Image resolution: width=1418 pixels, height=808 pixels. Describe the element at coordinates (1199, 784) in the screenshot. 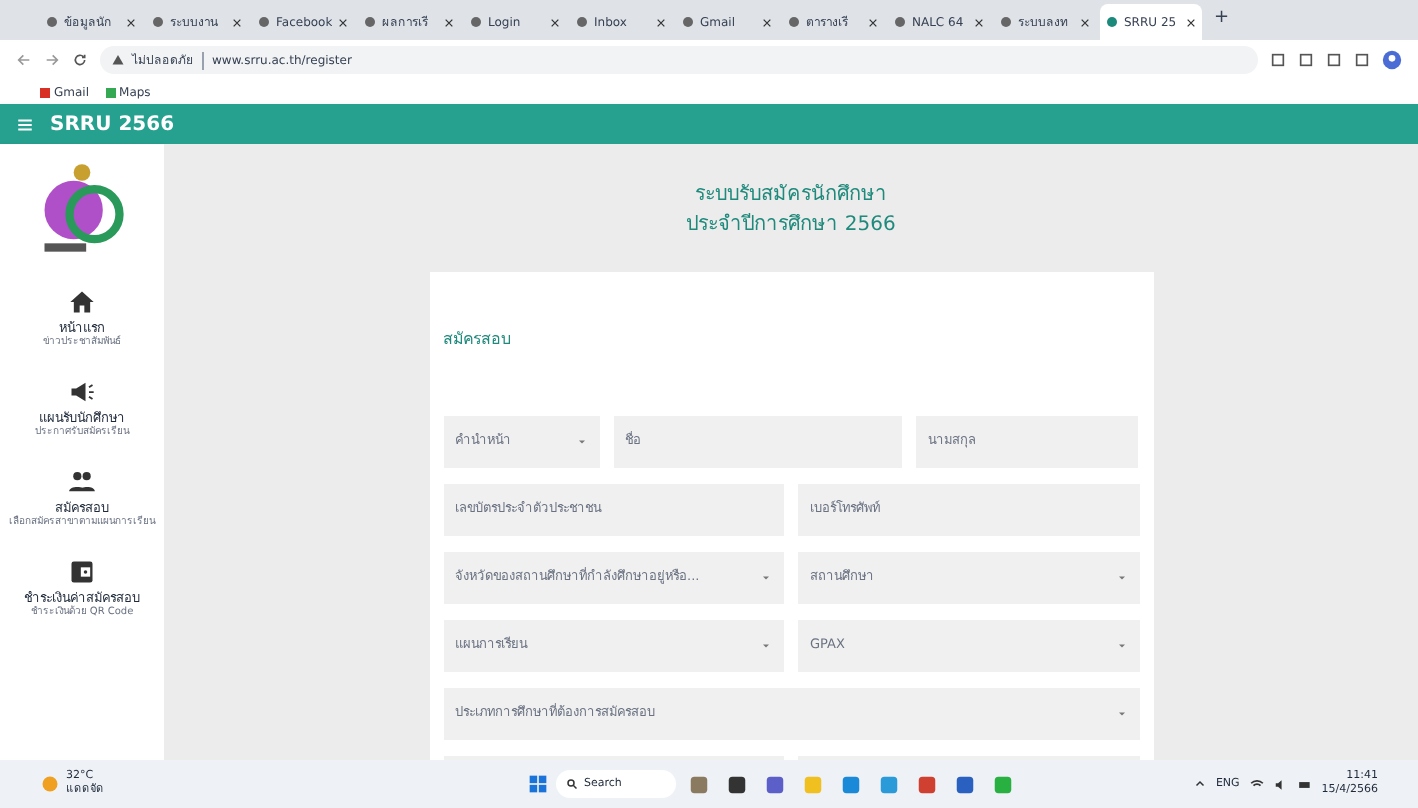

I see `chevron-up-icon` at that location.